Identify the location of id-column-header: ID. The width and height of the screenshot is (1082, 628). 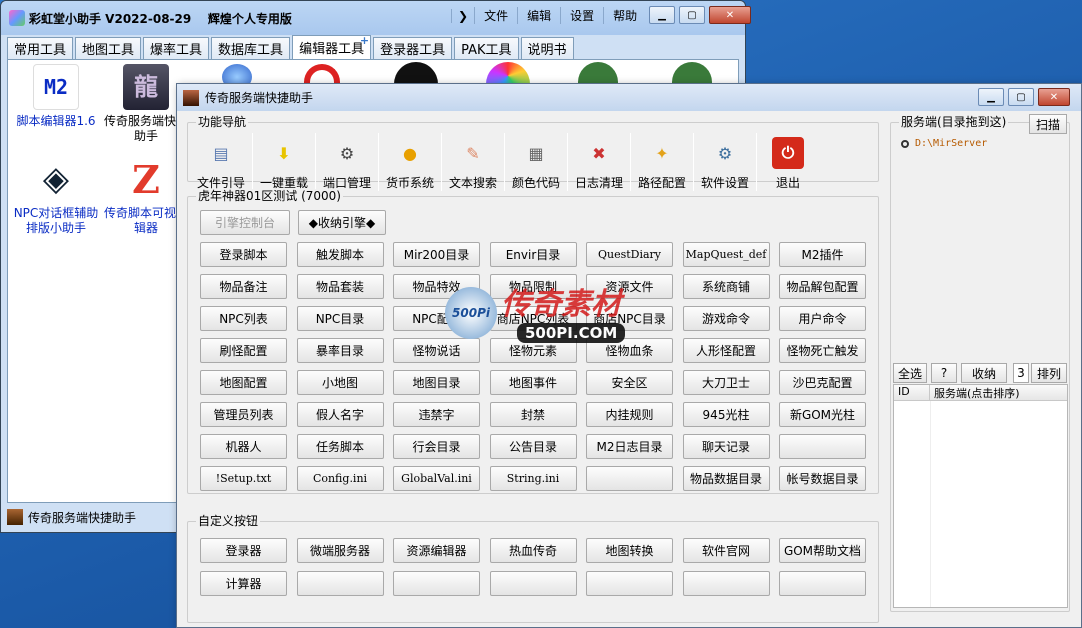
(912, 392).